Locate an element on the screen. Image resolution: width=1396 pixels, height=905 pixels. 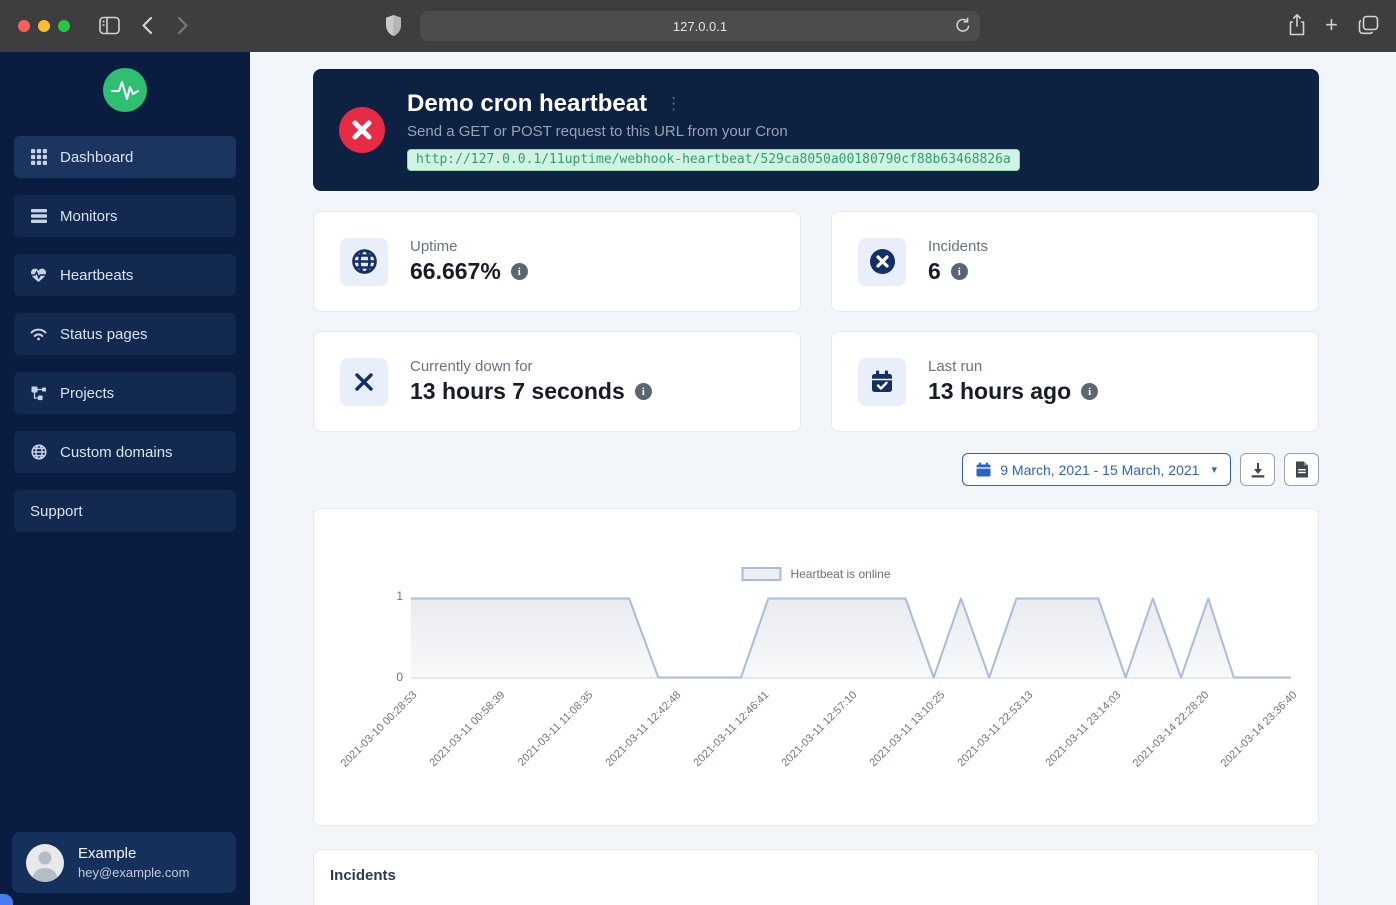
chevron-down-icon: ▾ is located at coordinates (1214, 470).